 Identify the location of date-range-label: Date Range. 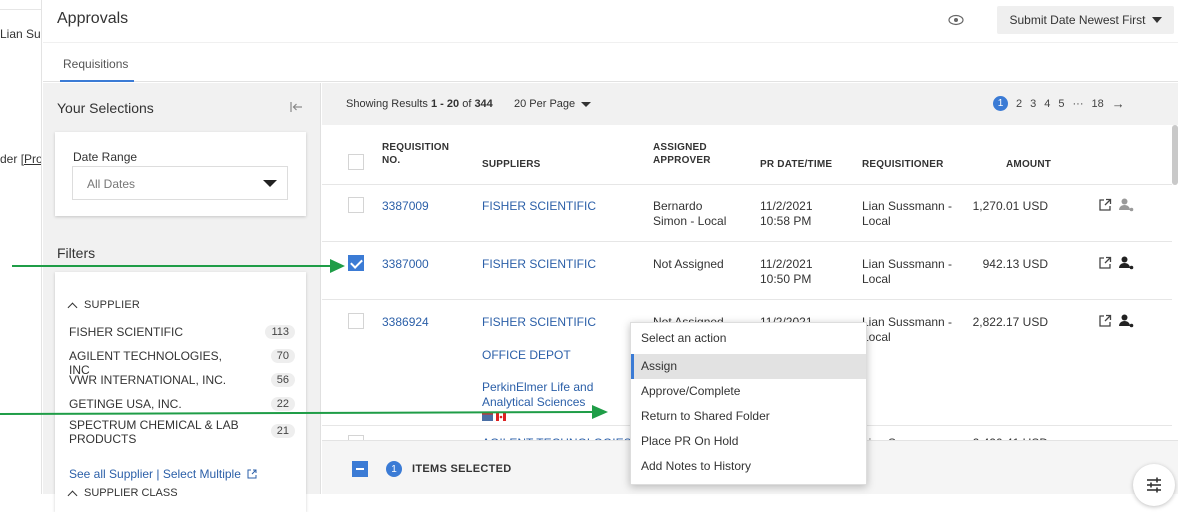
(105, 157).